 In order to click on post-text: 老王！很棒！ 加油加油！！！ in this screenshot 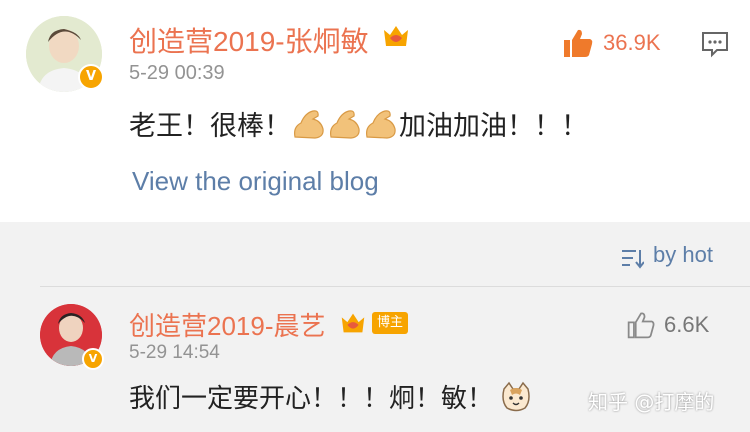, I will do `click(358, 126)`.